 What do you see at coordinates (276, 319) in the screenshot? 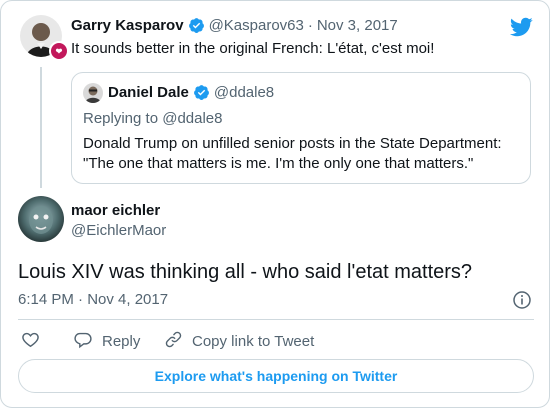
I see `divider` at bounding box center [276, 319].